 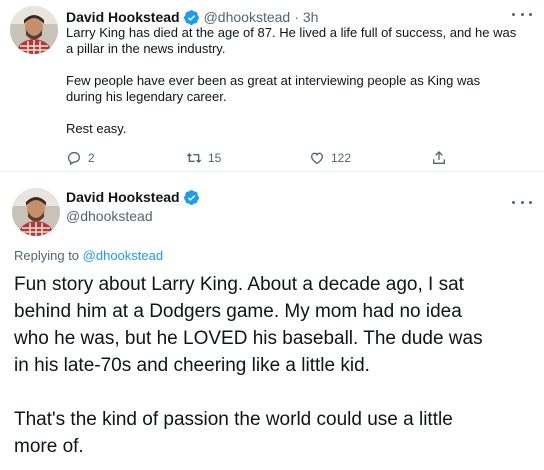 What do you see at coordinates (215, 158) in the screenshot?
I see `retweet-count: 15` at bounding box center [215, 158].